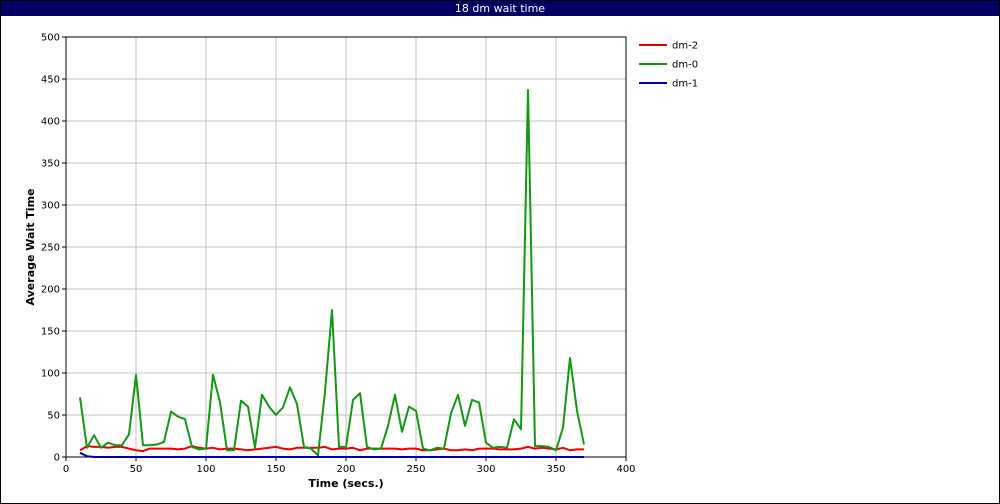 This screenshot has height=504, width=1000. I want to click on x-tick-label: 50, so click(136, 469).